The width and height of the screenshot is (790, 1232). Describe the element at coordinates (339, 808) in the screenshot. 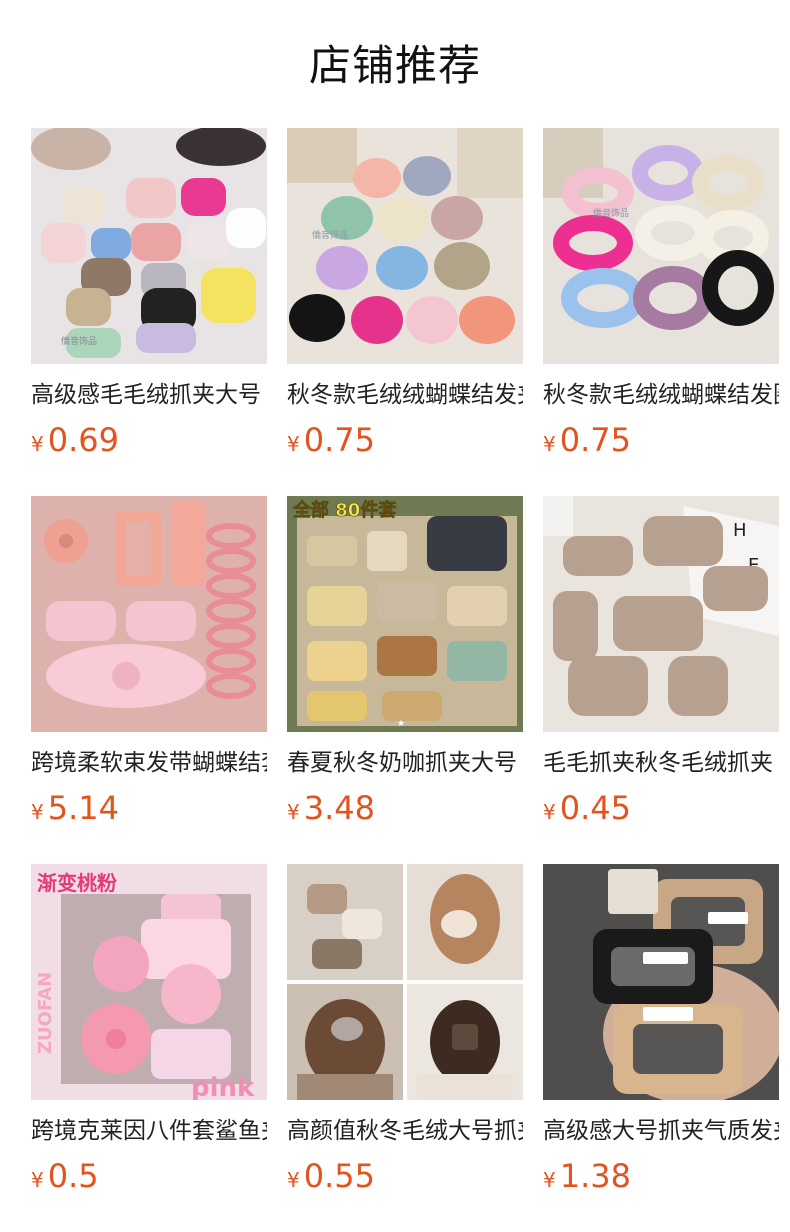

I see `price-value: 3.48` at that location.